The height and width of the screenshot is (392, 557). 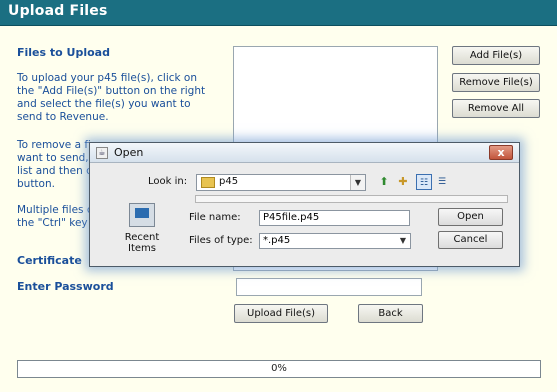 I want to click on certificate-heading: Certificate, so click(x=49, y=260).